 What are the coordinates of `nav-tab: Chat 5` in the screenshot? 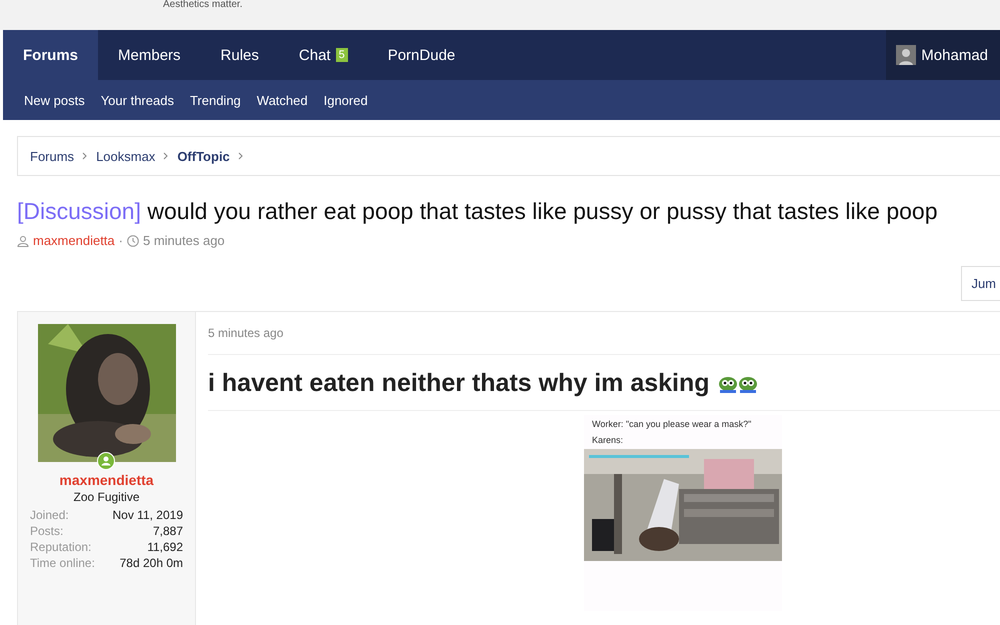 It's located at (323, 55).